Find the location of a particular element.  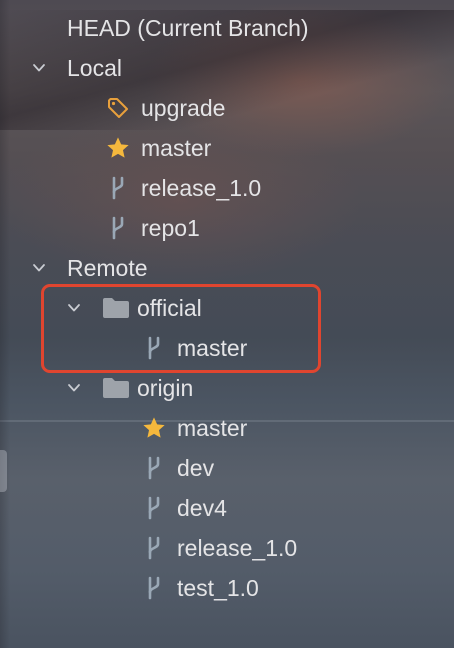

tree-item-label: upgrade is located at coordinates (183, 107).